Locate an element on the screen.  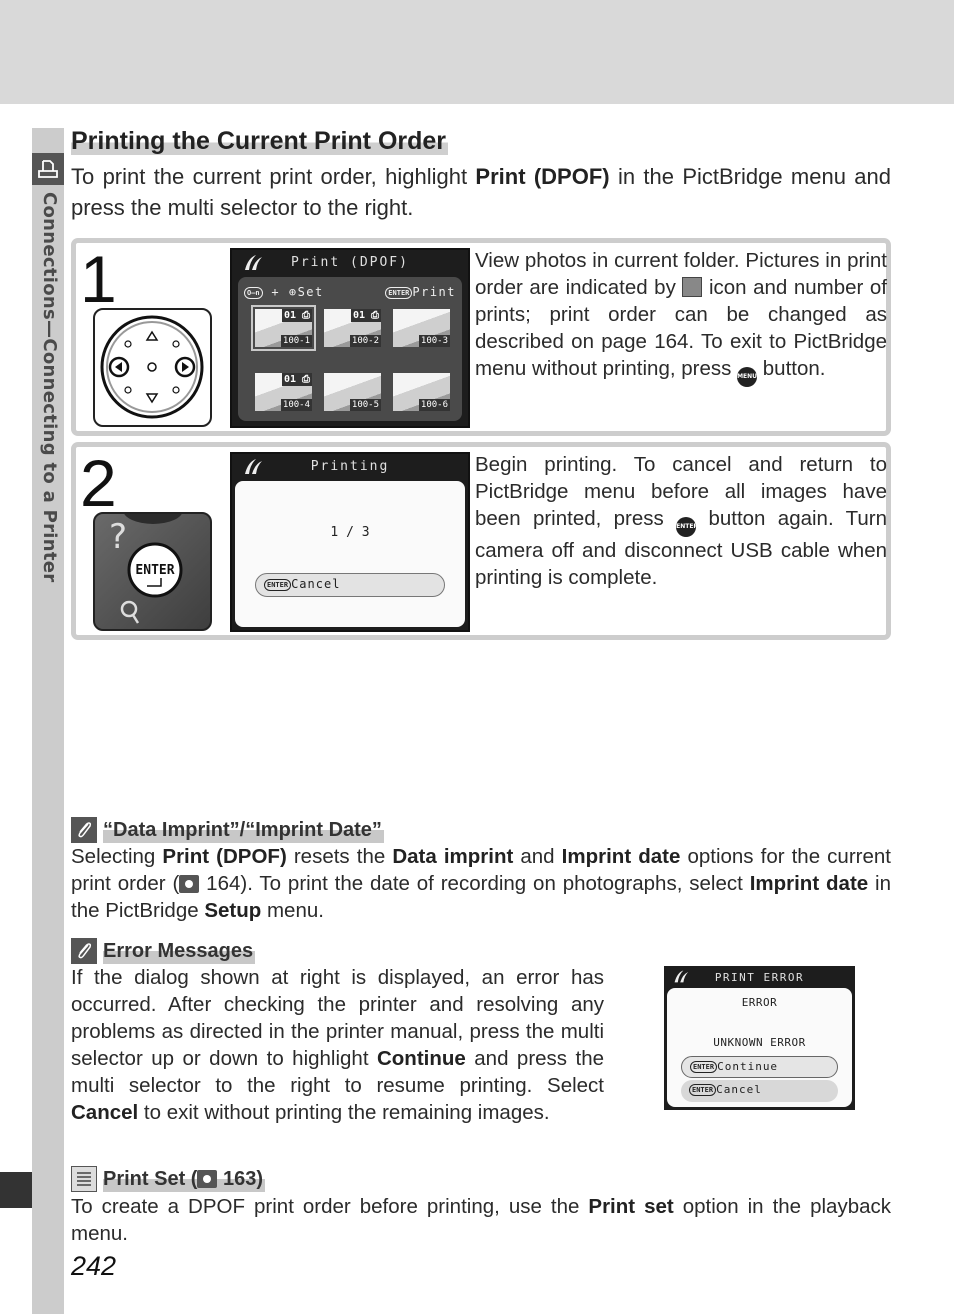
playback-menu-icon is located at coordinates (84, 1179).